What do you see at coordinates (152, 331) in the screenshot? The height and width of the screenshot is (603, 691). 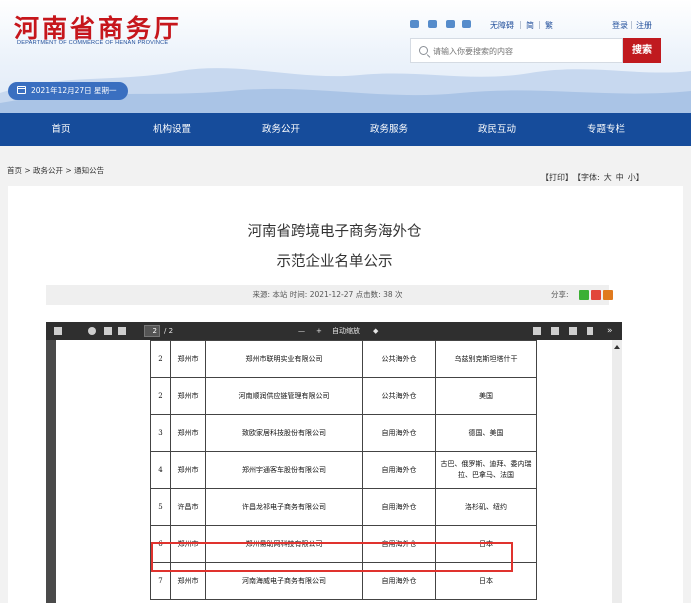 I see `page-number-input: 2` at bounding box center [152, 331].